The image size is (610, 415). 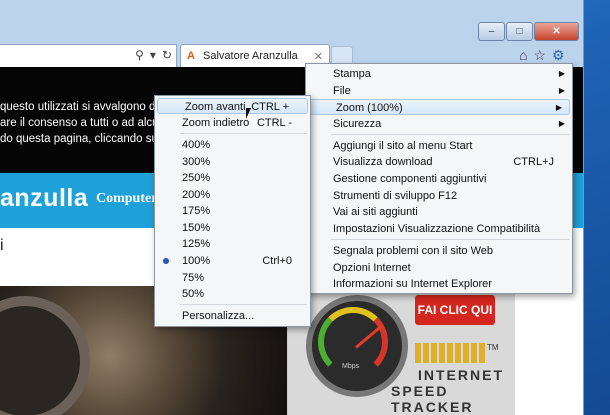 What do you see at coordinates (523, 55) in the screenshot?
I see `home-icon: ⌂` at bounding box center [523, 55].